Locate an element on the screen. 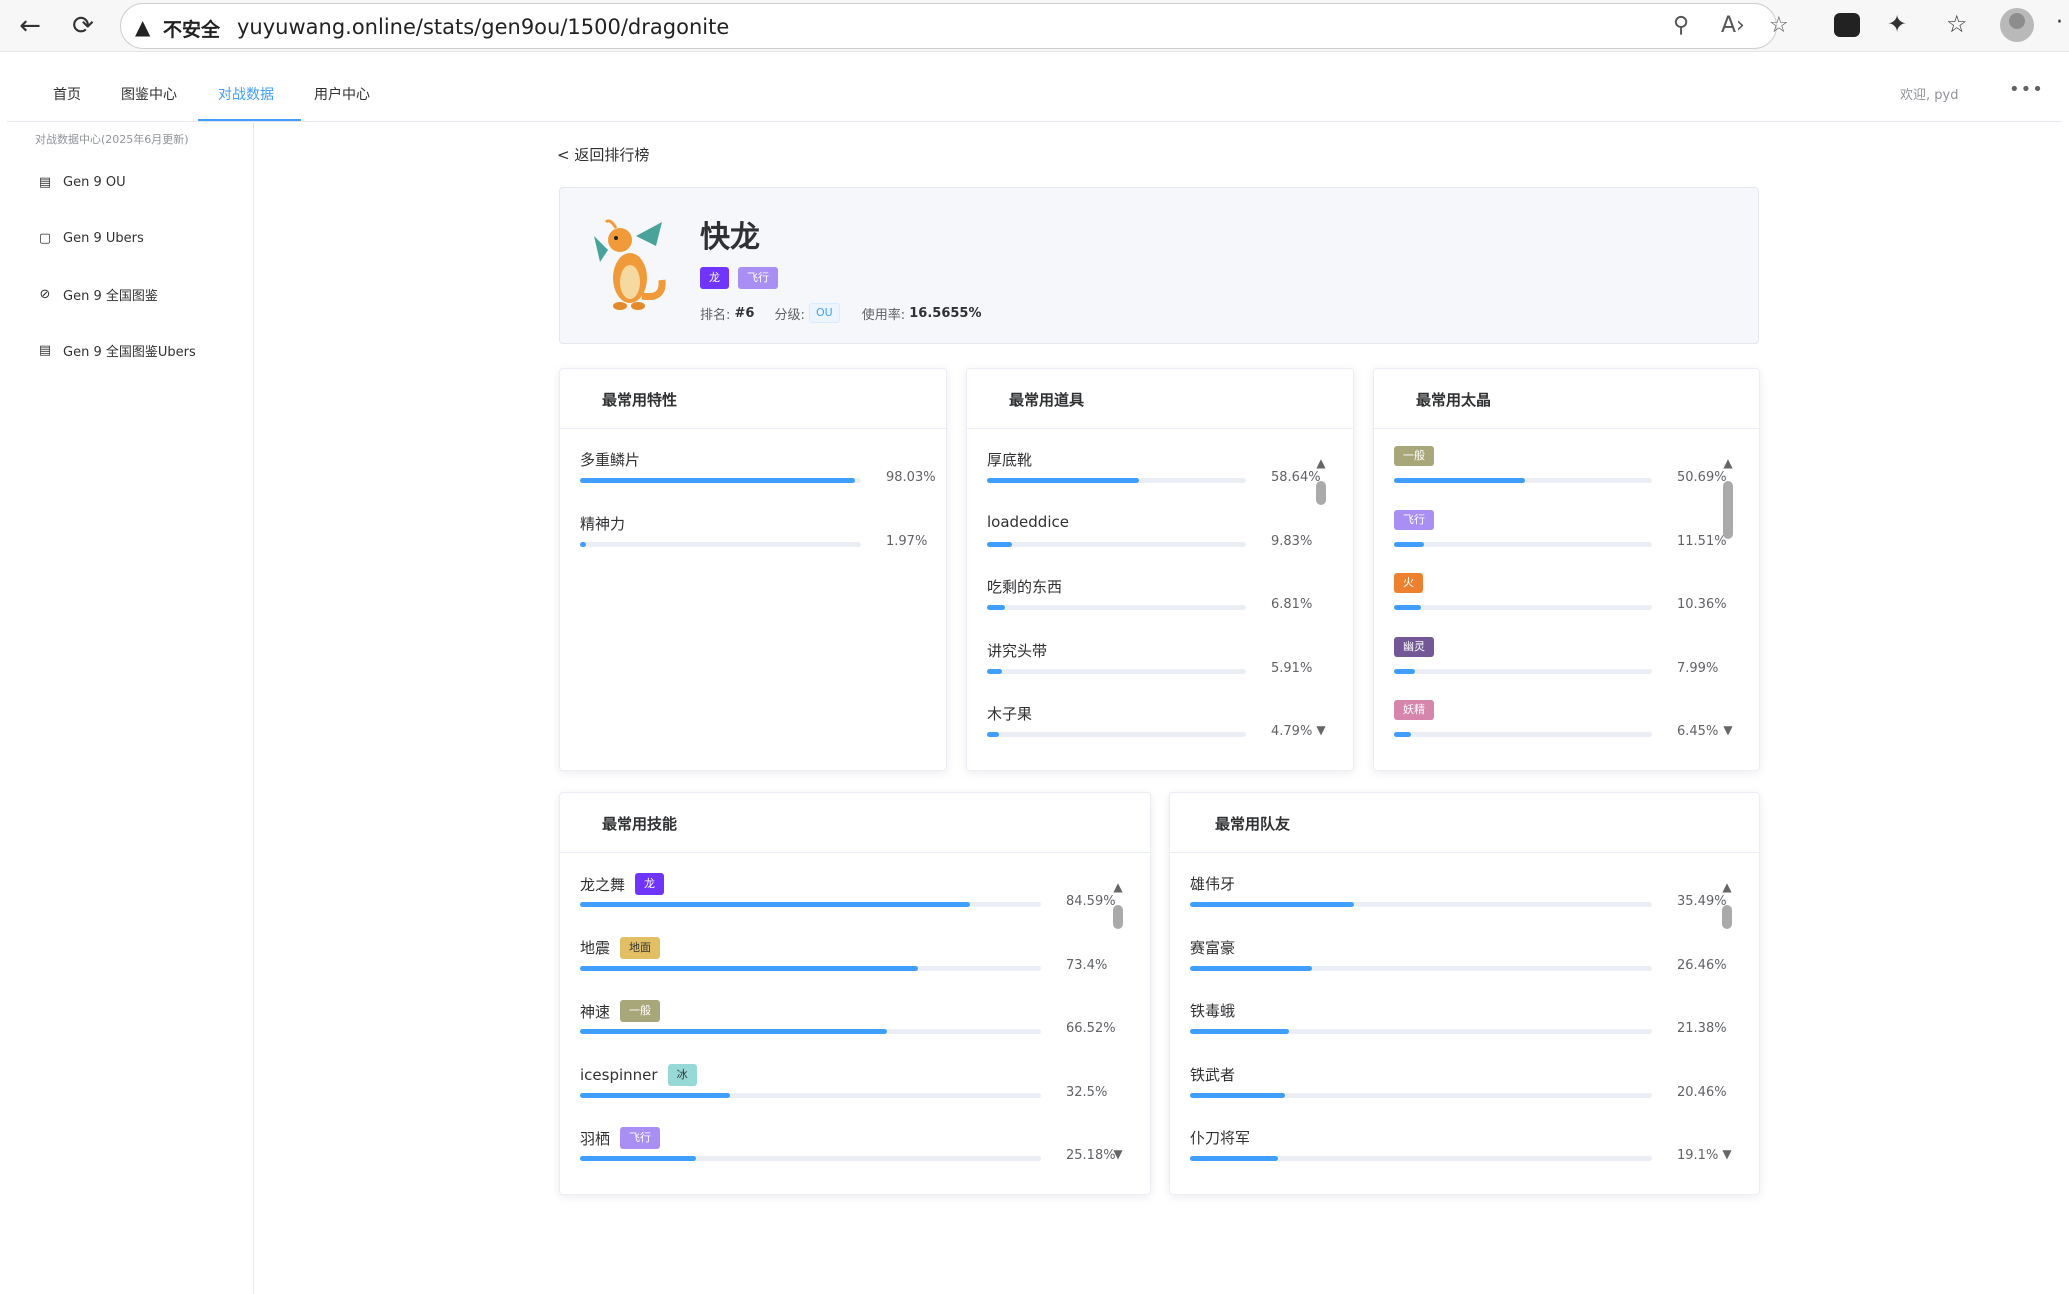 The width and height of the screenshot is (2069, 1294). pokemon-types: 龙 飞行 is located at coordinates (739, 278).